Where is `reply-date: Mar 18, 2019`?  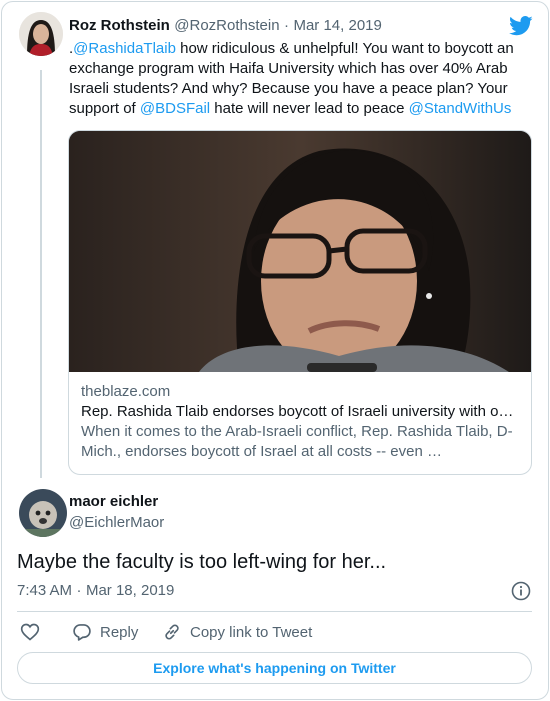 reply-date: Mar 18, 2019 is located at coordinates (130, 590).